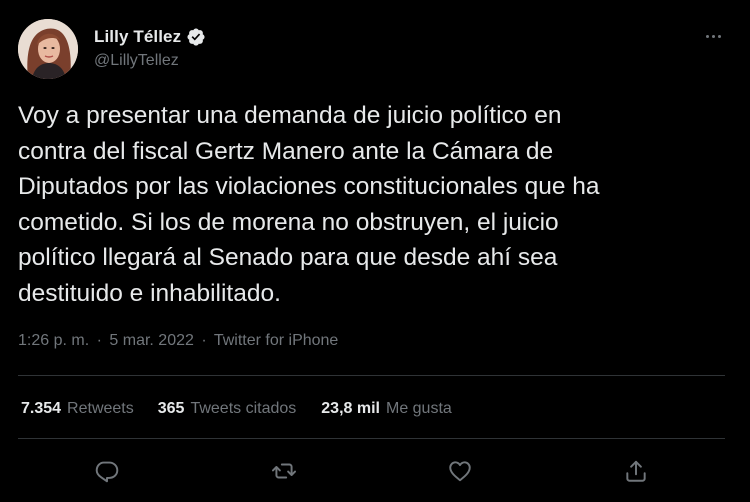 The width and height of the screenshot is (750, 502). Describe the element at coordinates (100, 408) in the screenshot. I see `retweets-label: Retweets` at that location.